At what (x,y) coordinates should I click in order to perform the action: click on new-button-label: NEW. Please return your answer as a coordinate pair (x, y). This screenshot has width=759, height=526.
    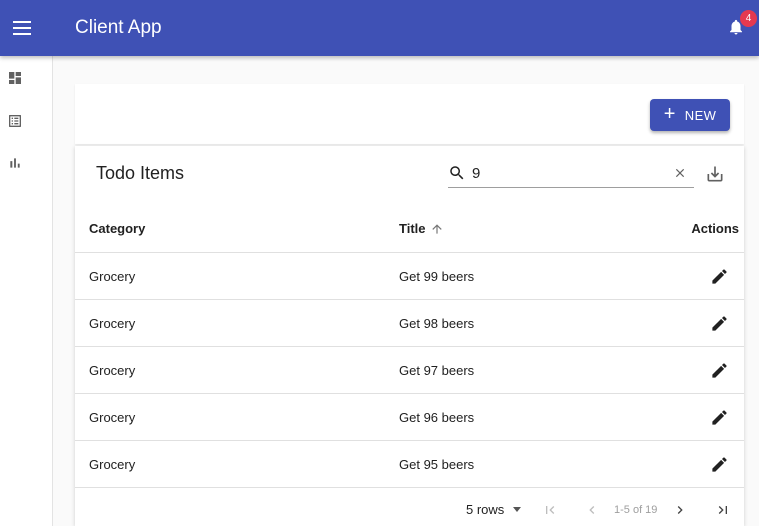
    Looking at the image, I should click on (700, 115).